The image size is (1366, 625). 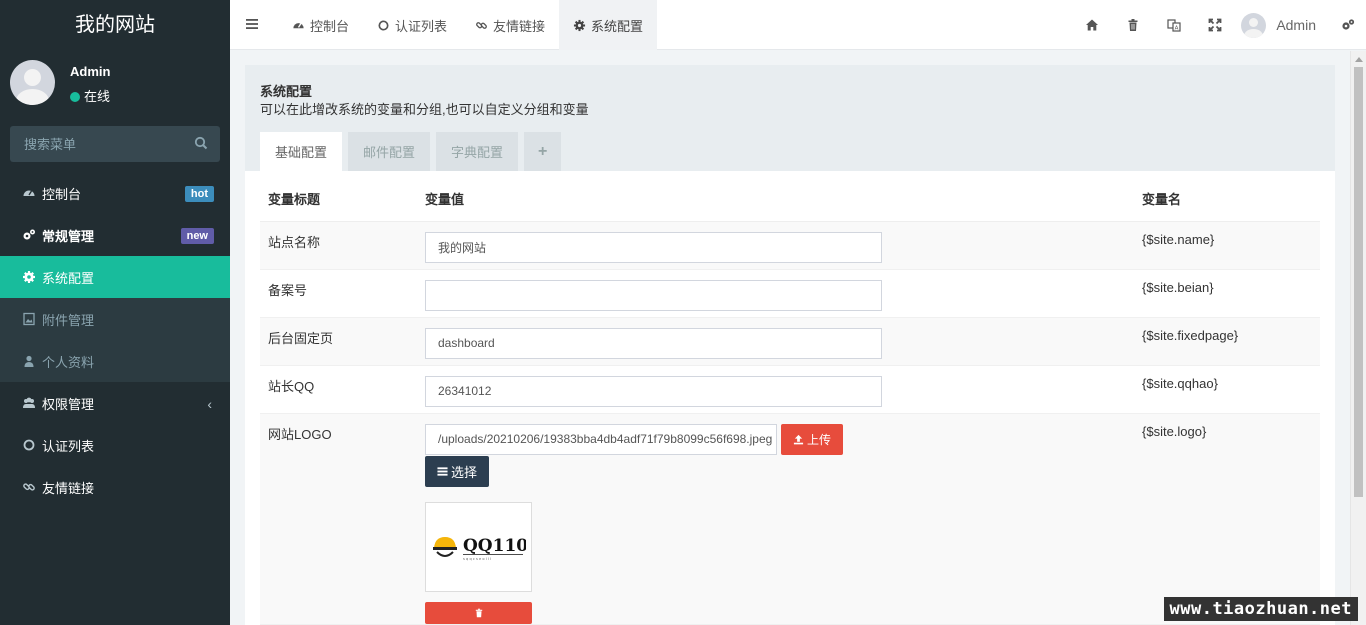 What do you see at coordinates (1227, 519) in the screenshot?
I see `row-variable-name: {$site.logo}` at bounding box center [1227, 519].